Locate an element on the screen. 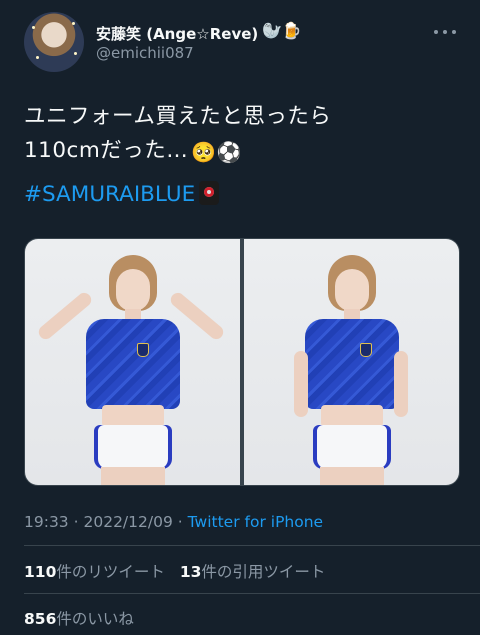 The width and height of the screenshot is (480, 635). hashtag-line: #SAMURAIBLUE is located at coordinates (122, 194).